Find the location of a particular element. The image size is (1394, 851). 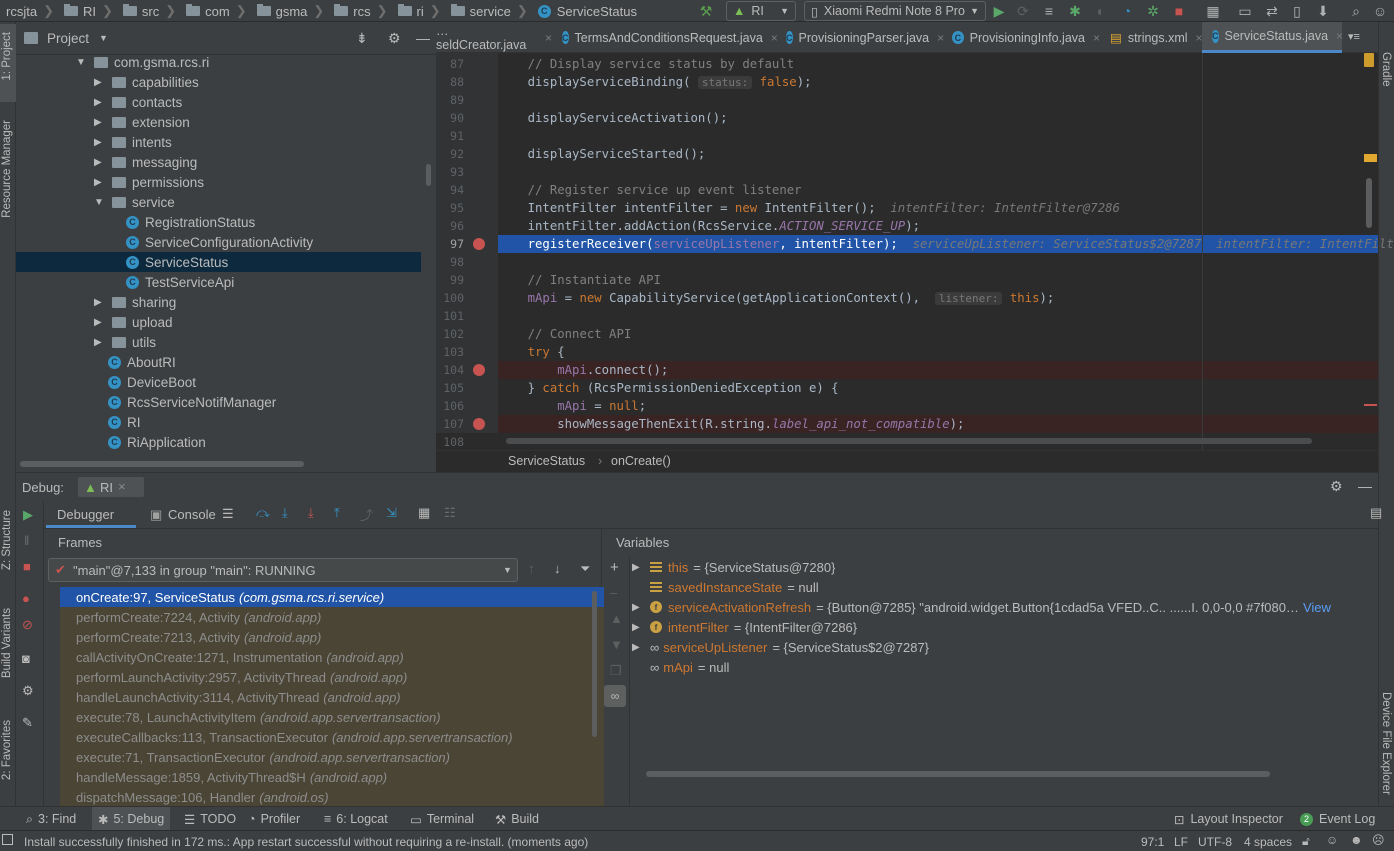

tool-tab: ✱ 5: Debug is located at coordinates (131, 819).